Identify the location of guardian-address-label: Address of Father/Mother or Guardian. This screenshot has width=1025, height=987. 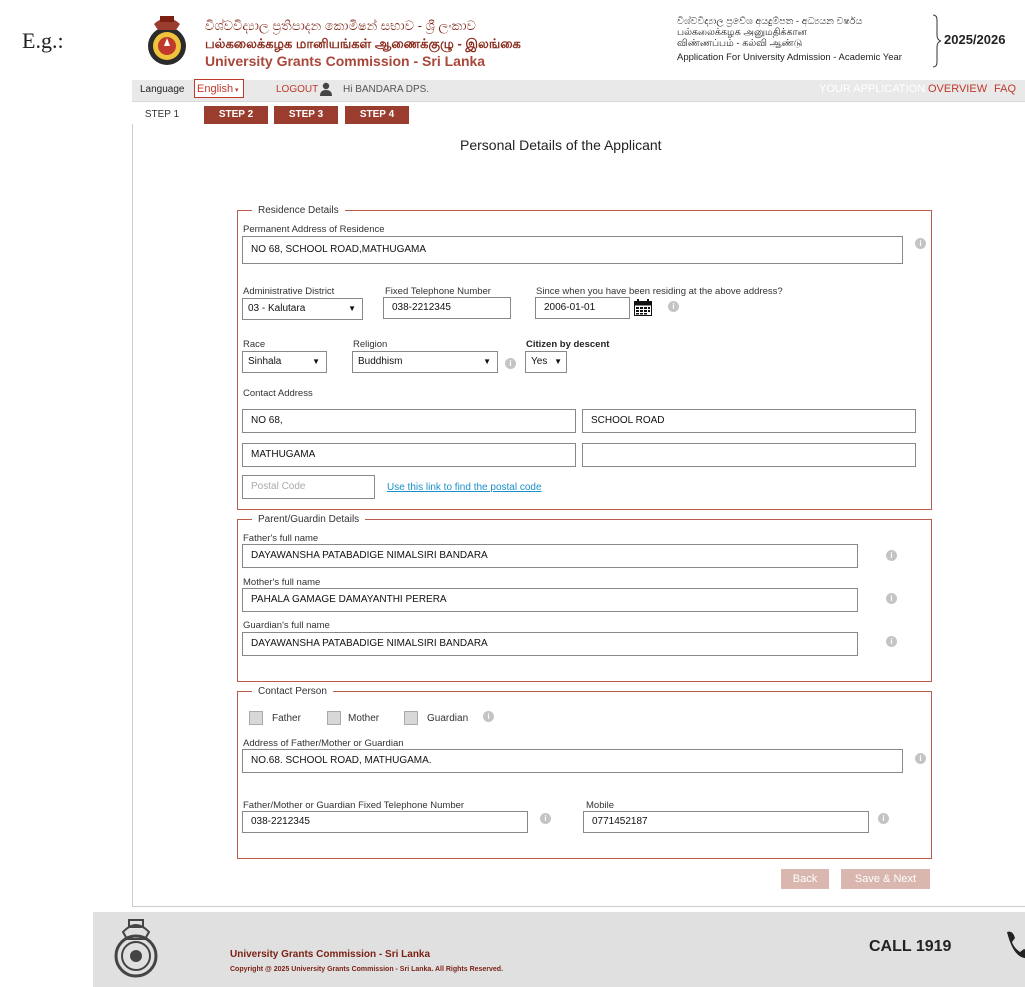
(323, 743).